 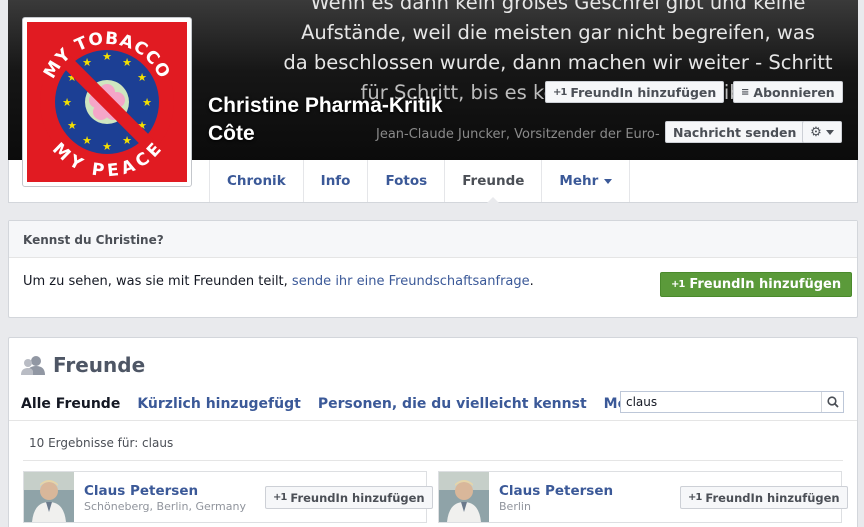 What do you see at coordinates (531, 281) in the screenshot?
I see `know-text-after: .` at bounding box center [531, 281].